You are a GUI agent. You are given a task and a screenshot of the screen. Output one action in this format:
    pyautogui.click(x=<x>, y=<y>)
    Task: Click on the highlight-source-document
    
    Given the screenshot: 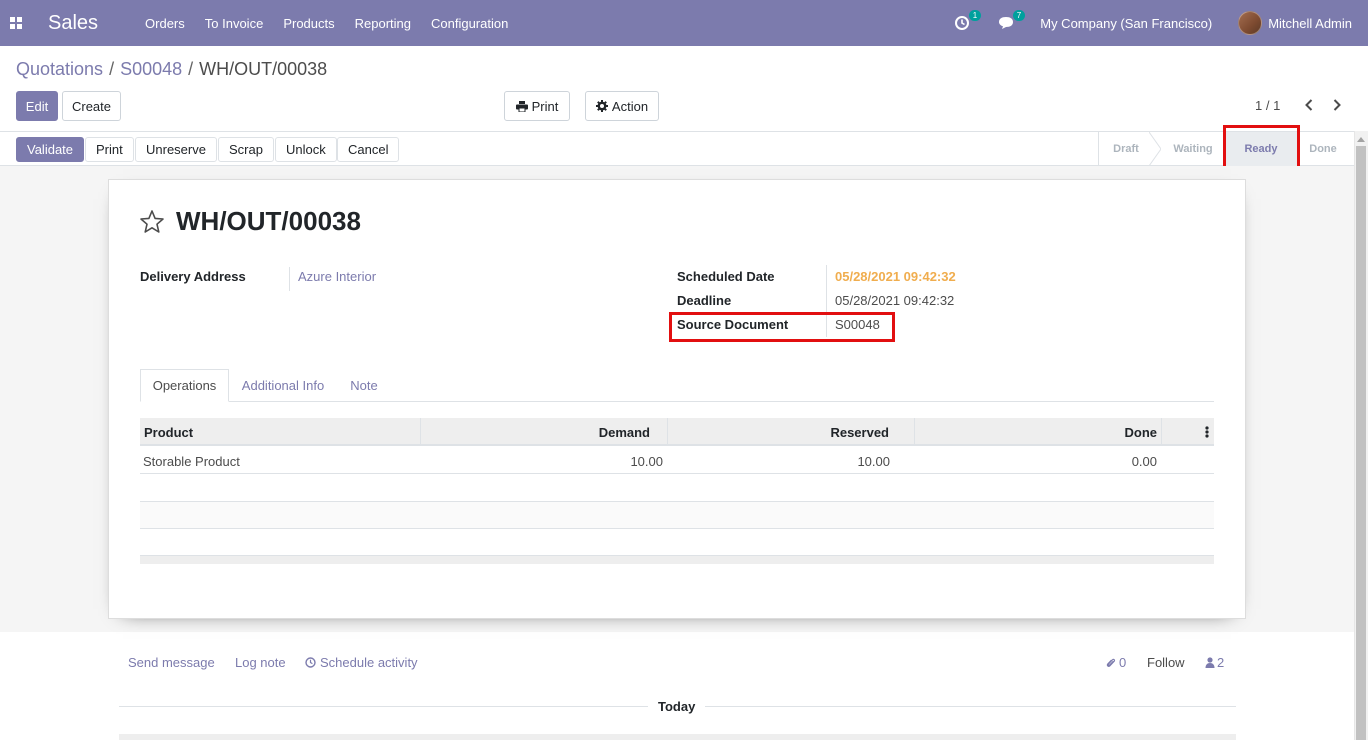 What is the action you would take?
    pyautogui.click(x=782, y=327)
    